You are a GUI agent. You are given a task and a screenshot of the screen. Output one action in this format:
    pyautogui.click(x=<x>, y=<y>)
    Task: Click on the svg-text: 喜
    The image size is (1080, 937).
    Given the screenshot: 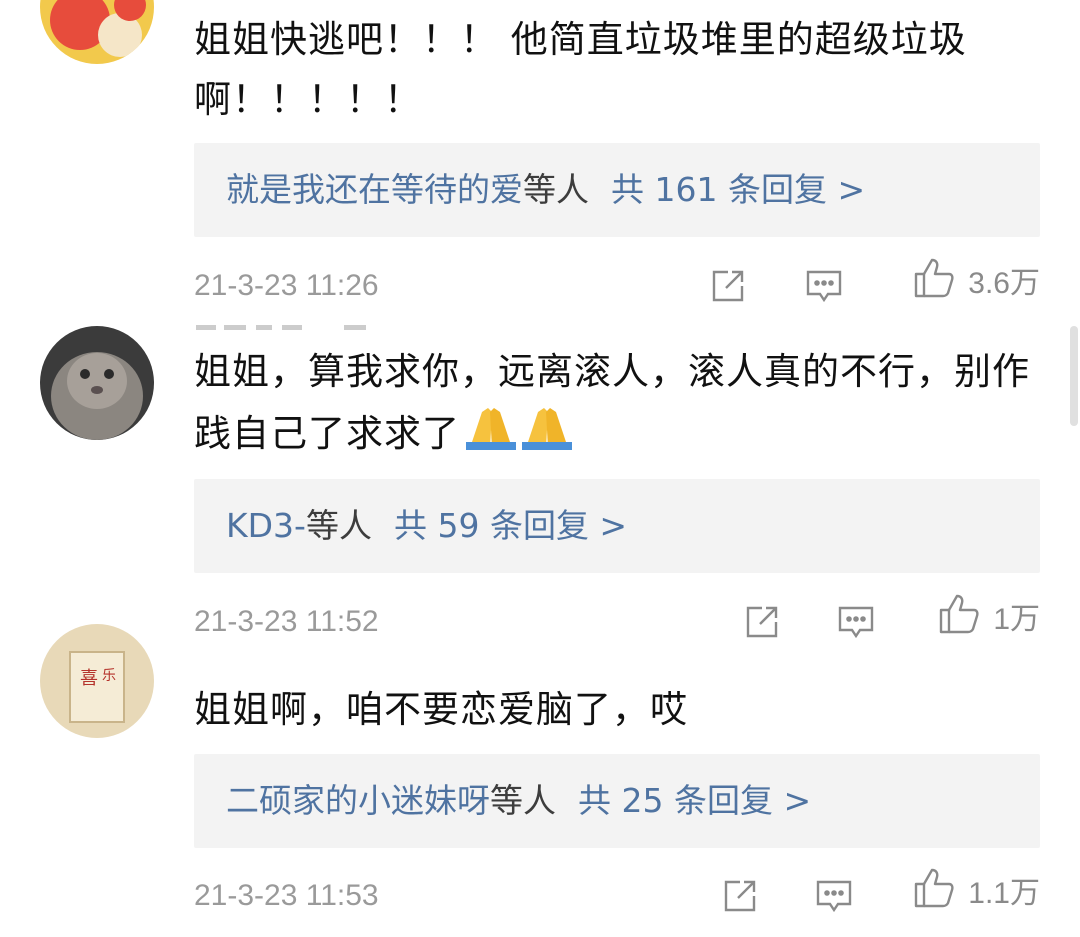 What is the action you would take?
    pyautogui.click(x=89, y=678)
    